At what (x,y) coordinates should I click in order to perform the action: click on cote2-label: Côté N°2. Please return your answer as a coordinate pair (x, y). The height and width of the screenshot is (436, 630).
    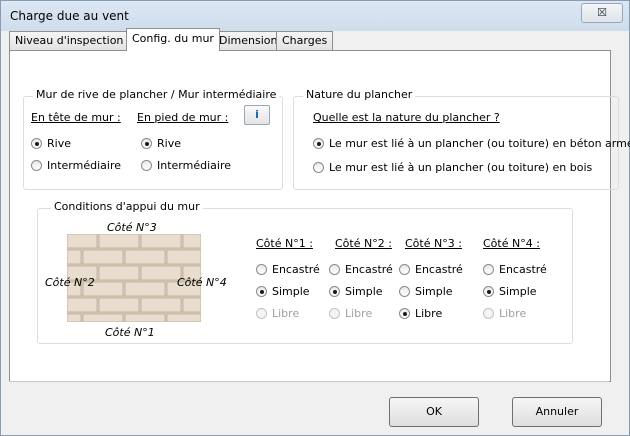
    Looking at the image, I should click on (70, 282).